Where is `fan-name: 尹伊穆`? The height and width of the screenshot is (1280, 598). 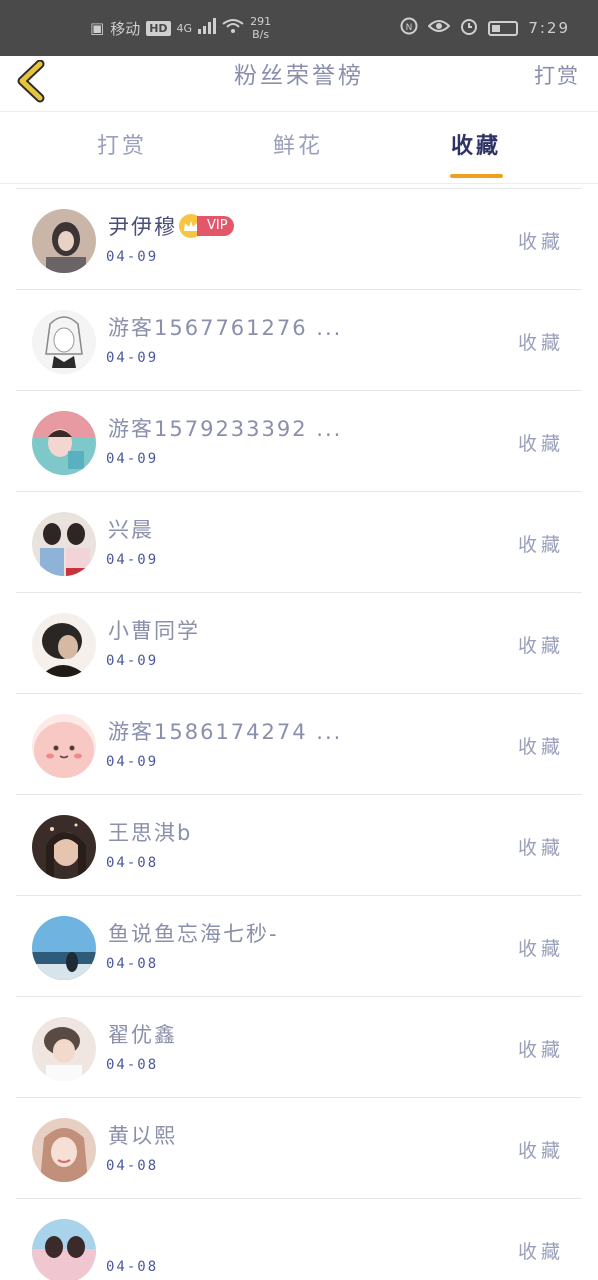 fan-name: 尹伊穆 is located at coordinates (142, 227).